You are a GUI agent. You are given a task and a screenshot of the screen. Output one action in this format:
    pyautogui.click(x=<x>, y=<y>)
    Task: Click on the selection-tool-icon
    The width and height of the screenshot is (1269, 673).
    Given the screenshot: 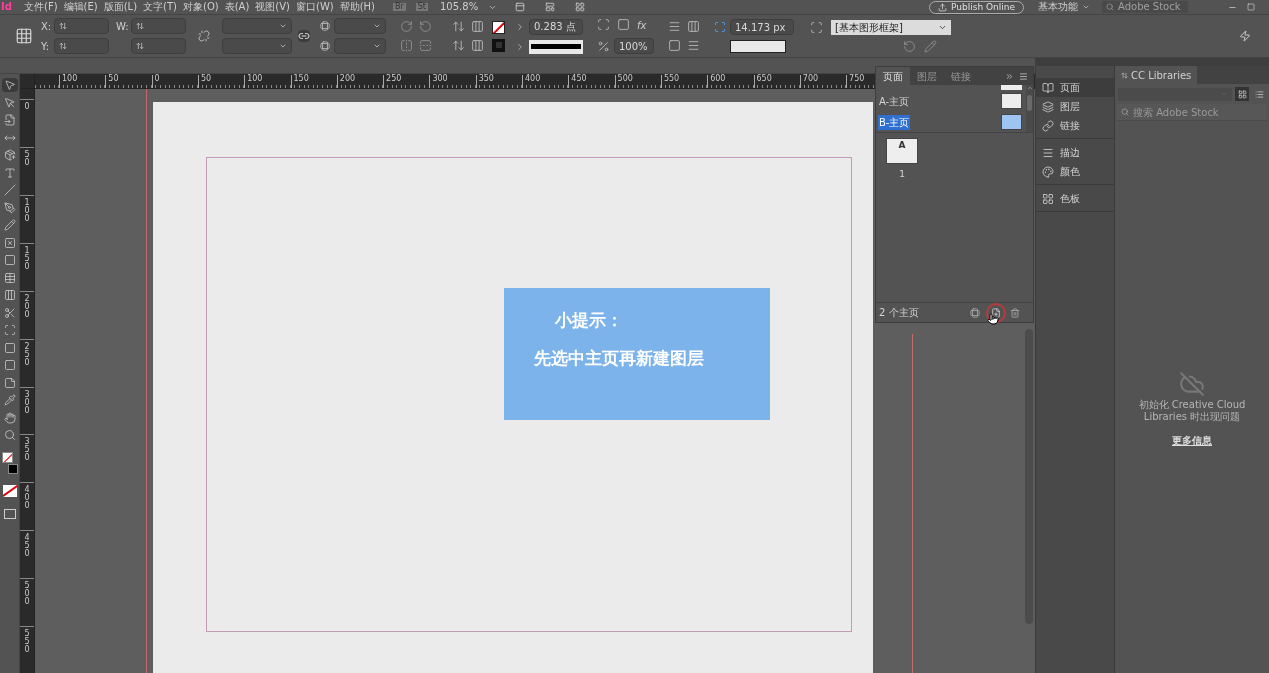 What is the action you would take?
    pyautogui.click(x=9, y=85)
    